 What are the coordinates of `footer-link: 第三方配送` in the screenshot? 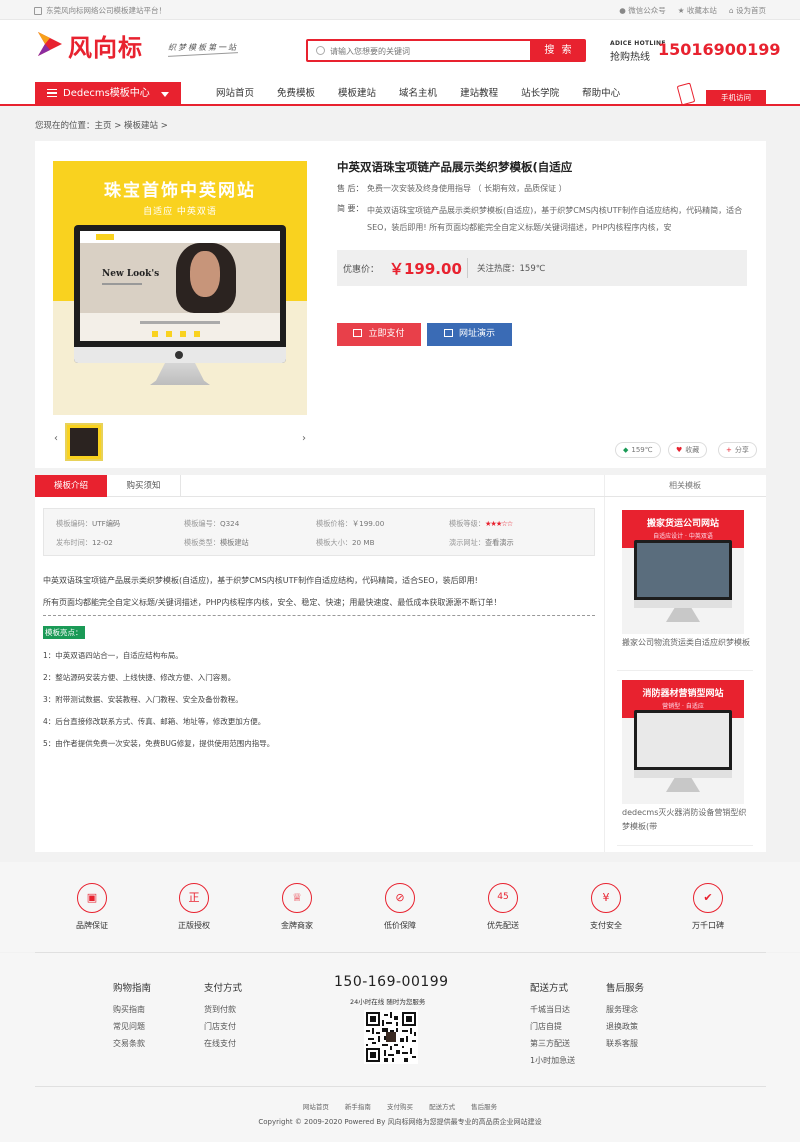 It's located at (552, 1043).